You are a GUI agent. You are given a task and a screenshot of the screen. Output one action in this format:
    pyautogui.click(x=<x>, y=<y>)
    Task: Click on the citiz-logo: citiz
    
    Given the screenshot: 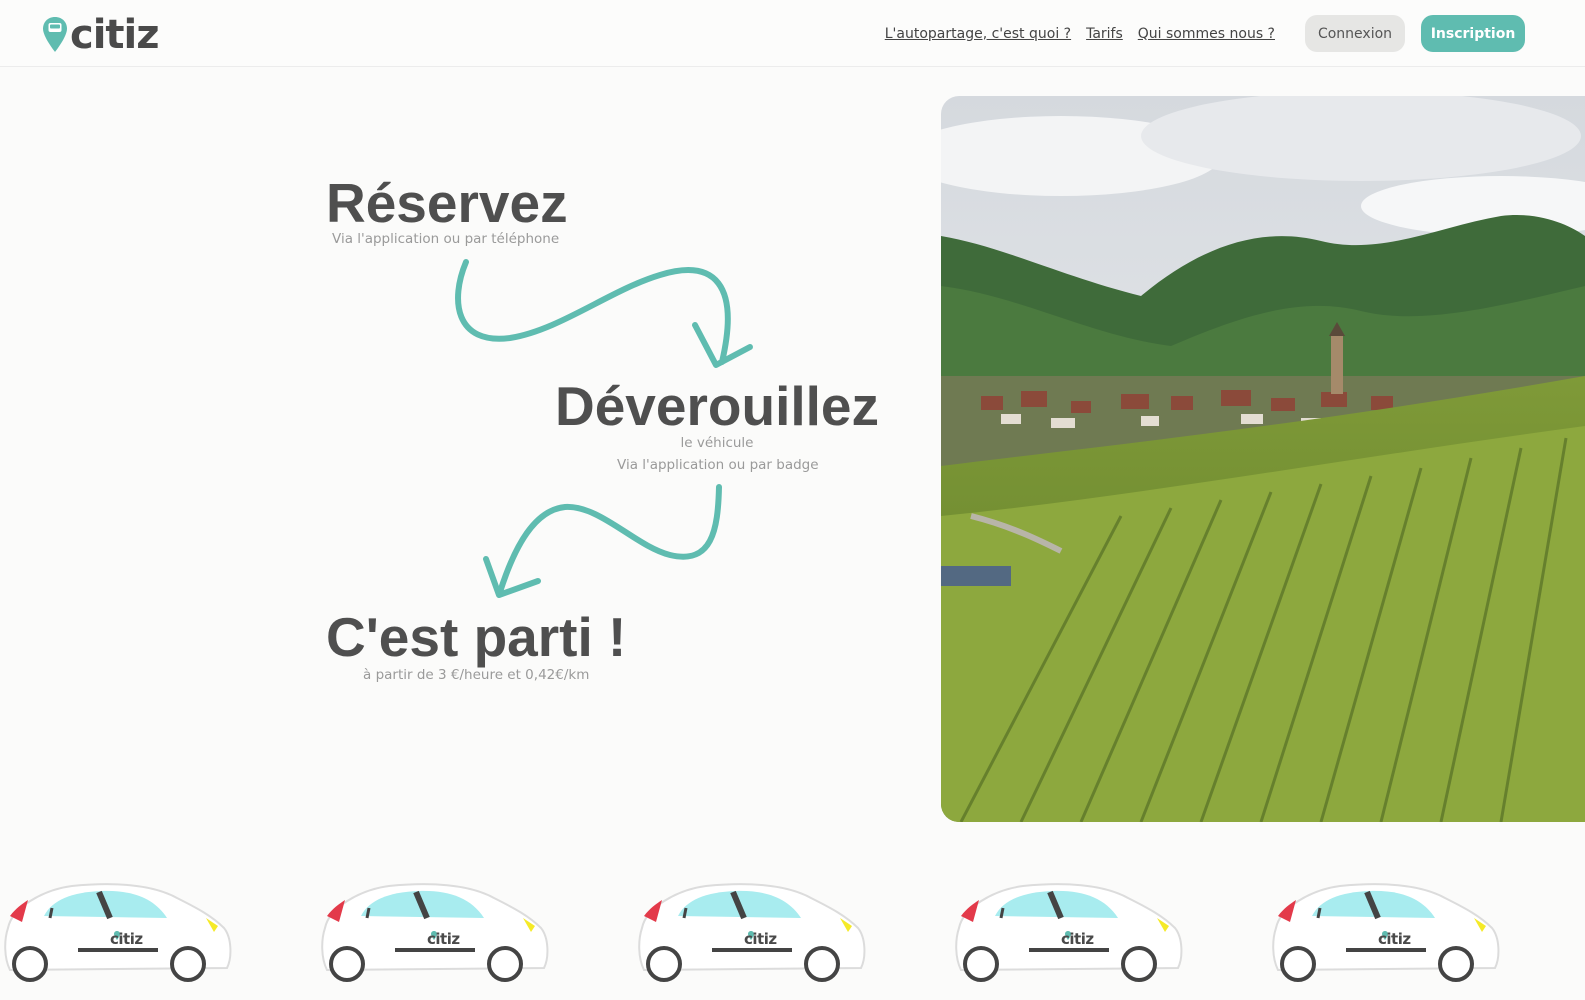 What is the action you would take?
    pyautogui.click(x=101, y=35)
    